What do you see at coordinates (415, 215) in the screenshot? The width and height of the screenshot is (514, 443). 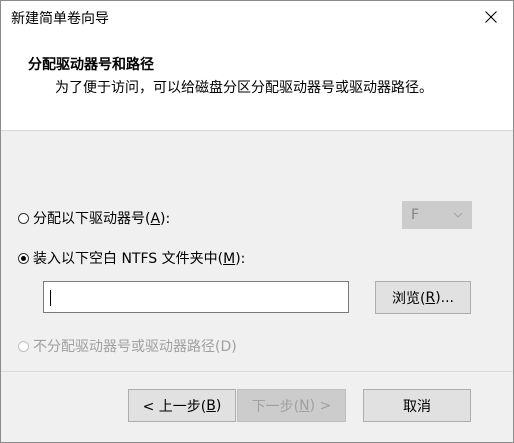 I see `drive-letter-value: F` at bounding box center [415, 215].